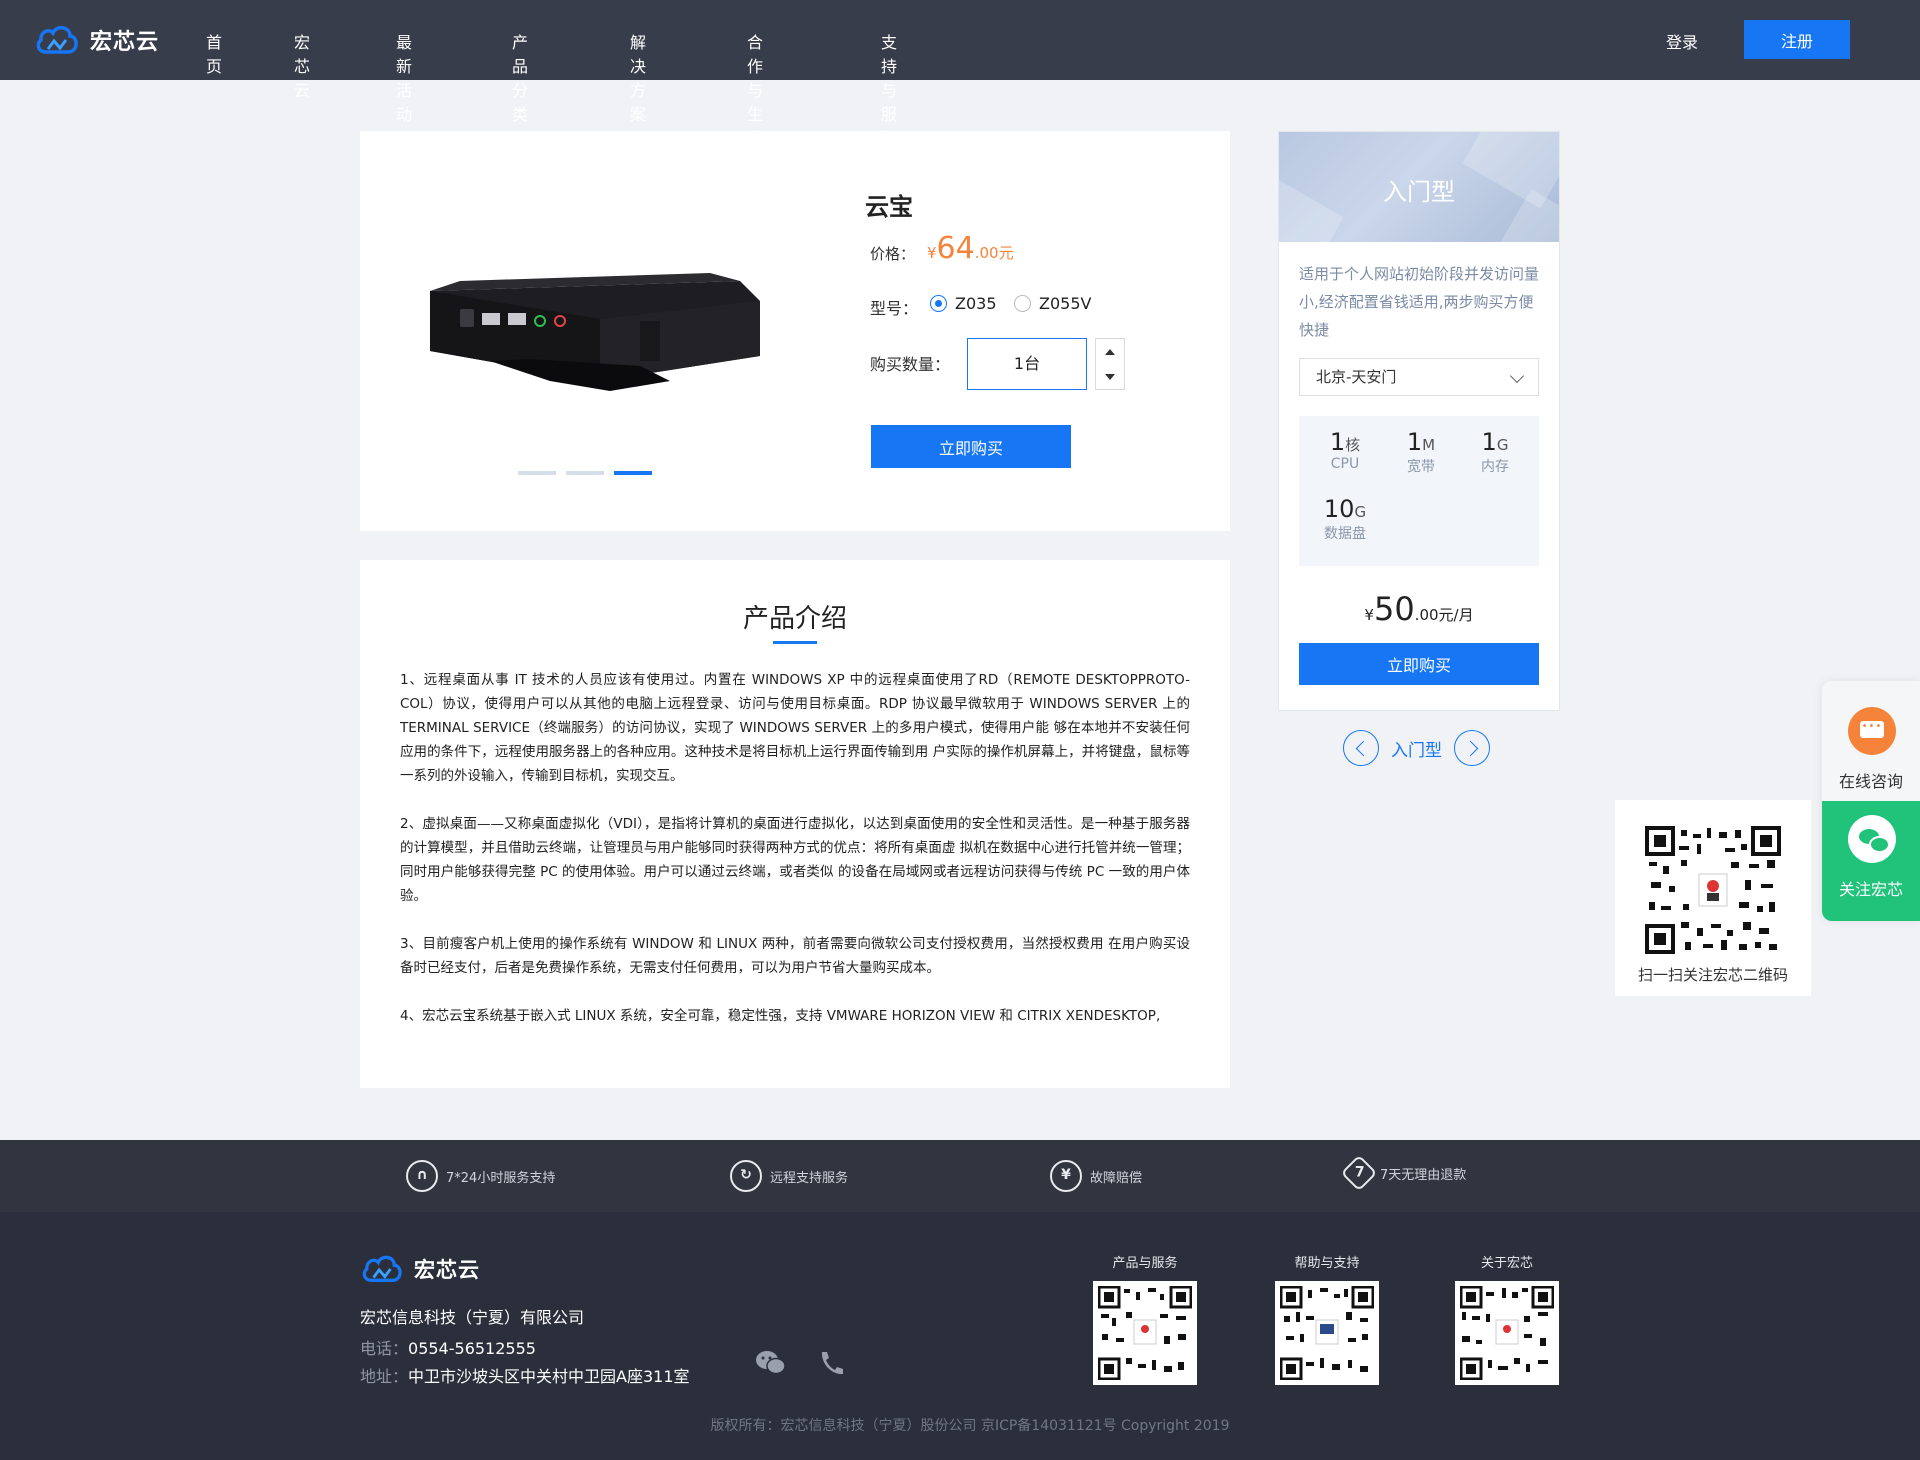  I want to click on price-label: 价格：, so click(893, 254).